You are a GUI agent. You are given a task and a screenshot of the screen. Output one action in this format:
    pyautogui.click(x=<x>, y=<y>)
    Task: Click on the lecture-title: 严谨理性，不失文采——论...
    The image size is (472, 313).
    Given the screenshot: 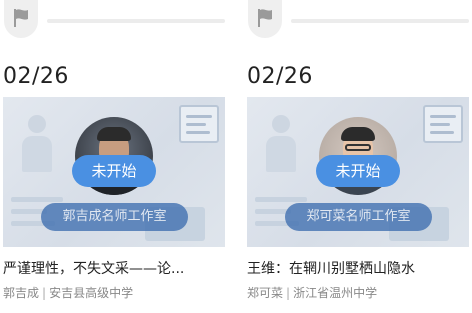 What is the action you would take?
    pyautogui.click(x=114, y=268)
    